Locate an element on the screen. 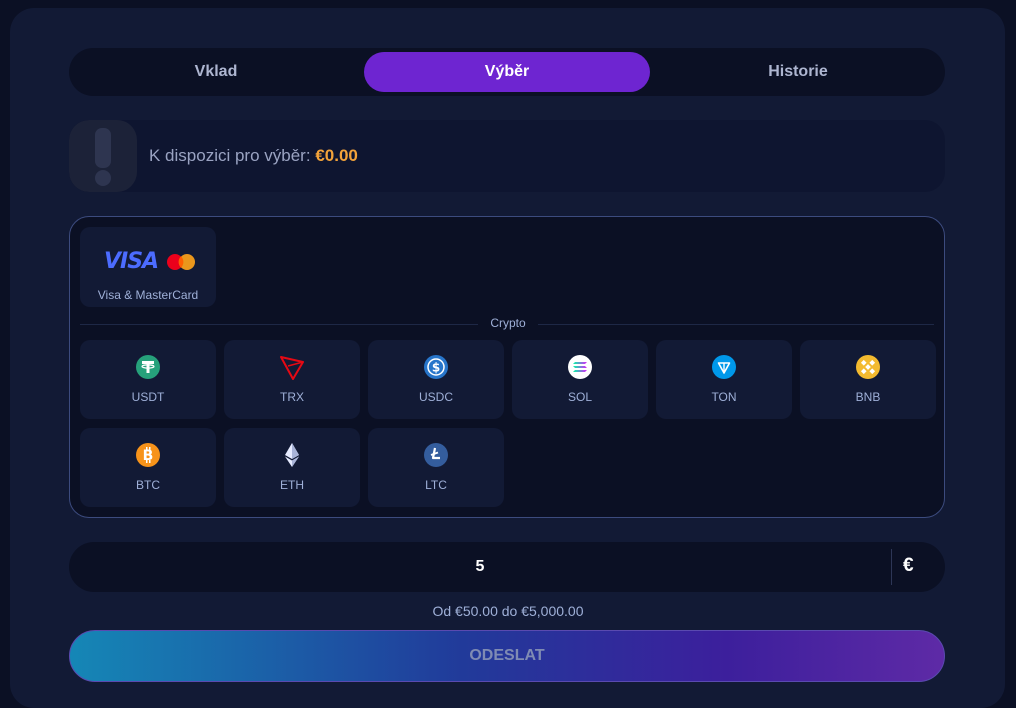  bnb-icon is located at coordinates (868, 367).